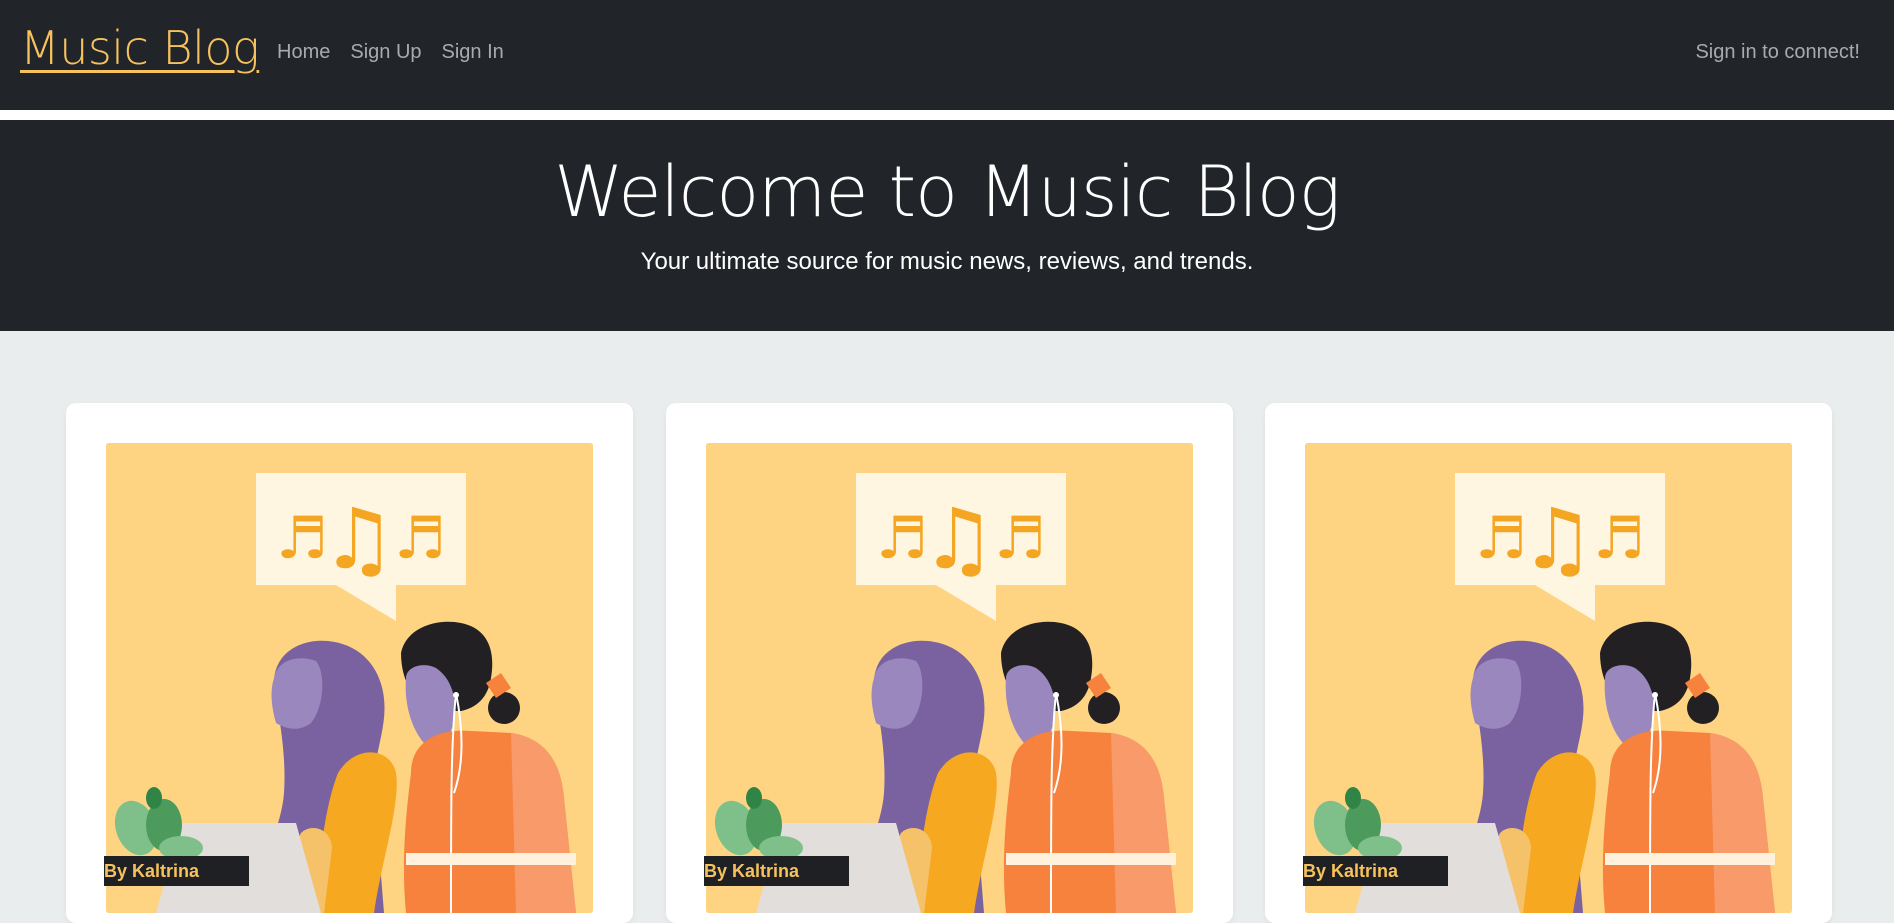 The image size is (1894, 923). What do you see at coordinates (140, 48) in the screenshot?
I see `brand-logo-link: Music Blog` at bounding box center [140, 48].